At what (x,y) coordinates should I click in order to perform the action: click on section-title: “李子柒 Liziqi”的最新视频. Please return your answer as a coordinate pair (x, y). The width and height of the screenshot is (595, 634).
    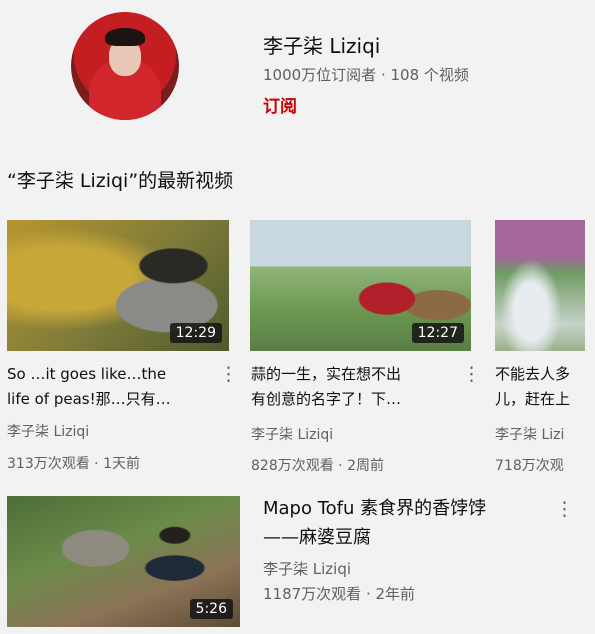
    Looking at the image, I should click on (120, 181).